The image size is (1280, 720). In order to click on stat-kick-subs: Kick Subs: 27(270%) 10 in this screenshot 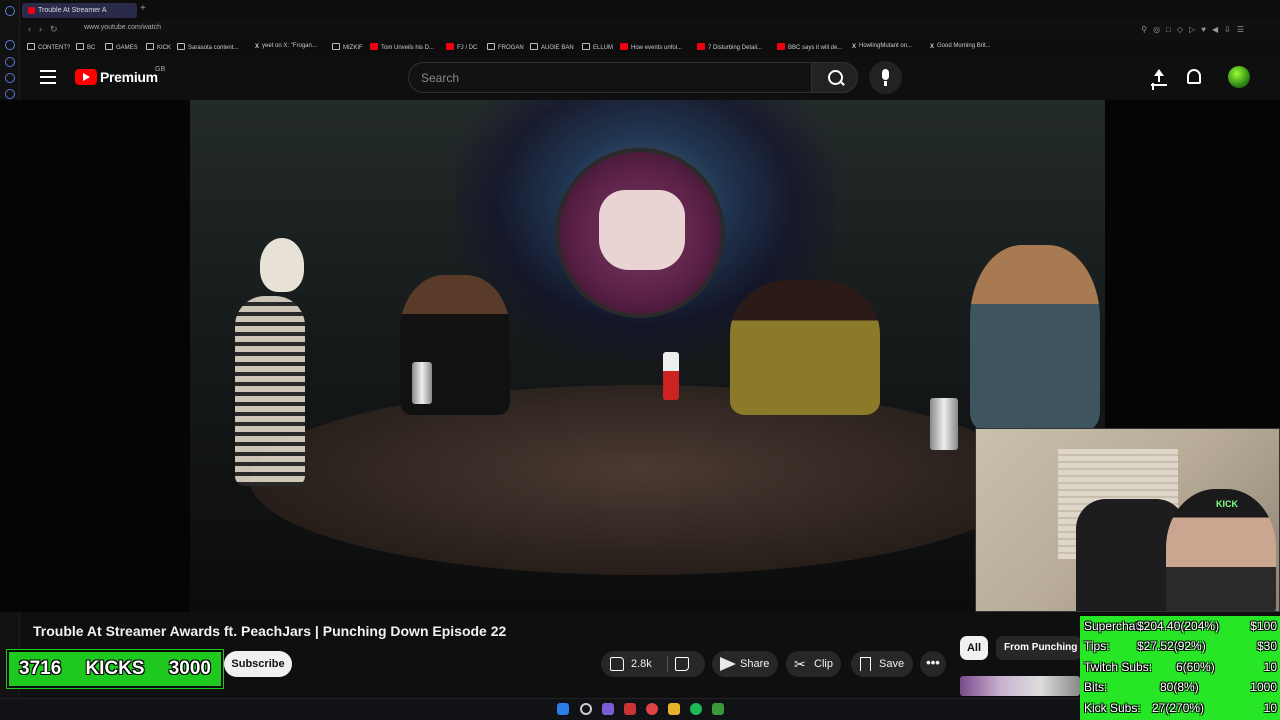, I will do `click(1180, 708)`.